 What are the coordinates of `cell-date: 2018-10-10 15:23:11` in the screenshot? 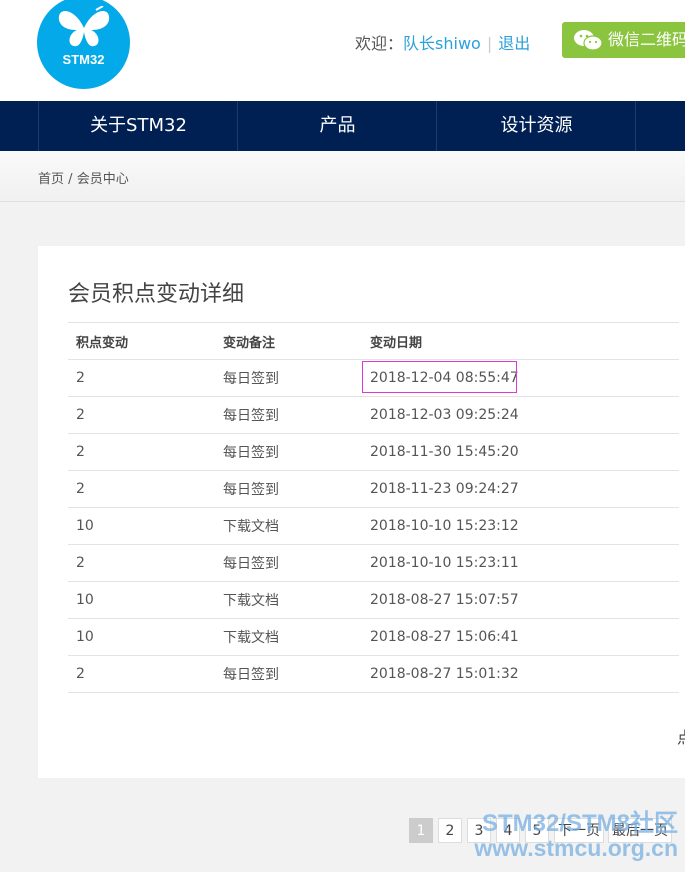 It's located at (520, 563).